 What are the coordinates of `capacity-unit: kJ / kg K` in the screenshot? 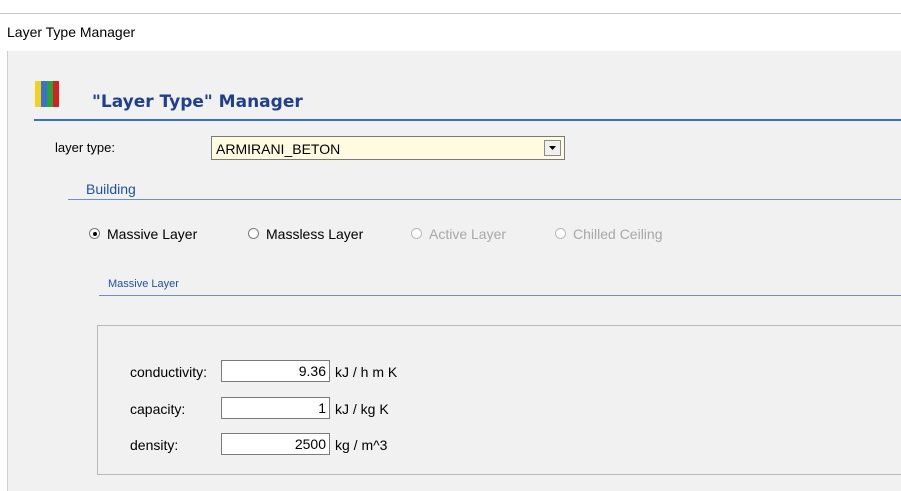 It's located at (362, 409).